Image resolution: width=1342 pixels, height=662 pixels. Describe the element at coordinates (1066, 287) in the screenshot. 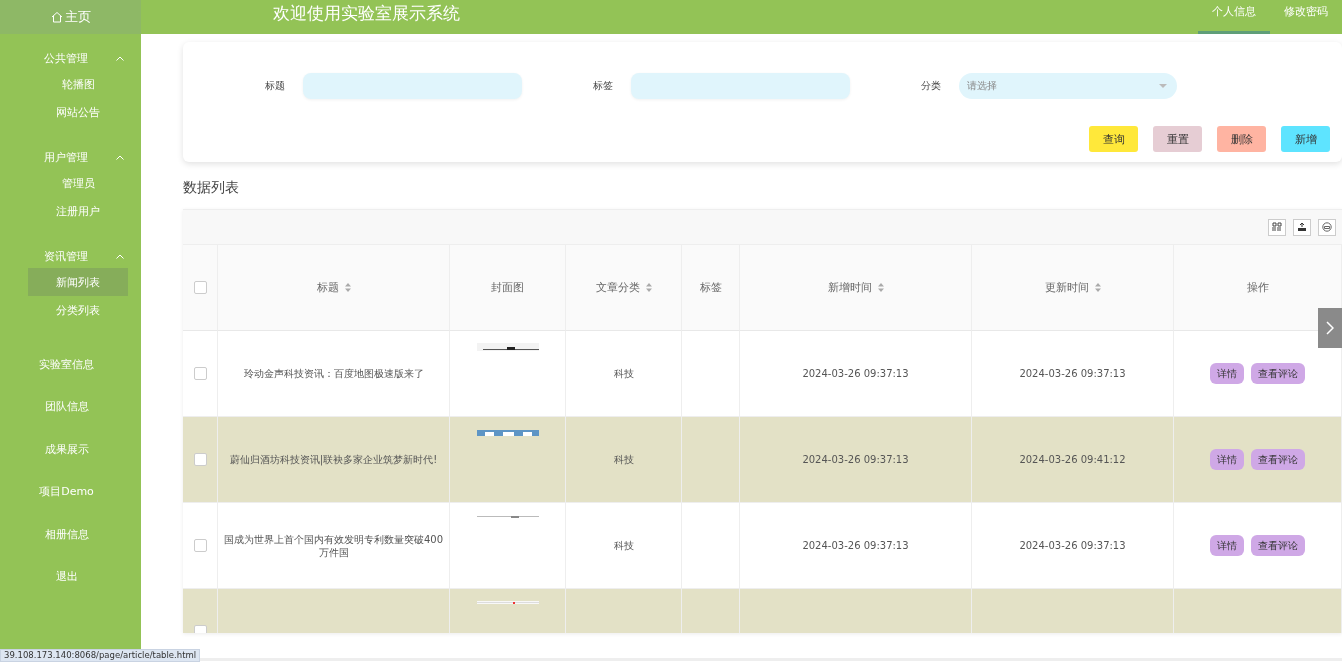

I see `column-header: 更新时间` at that location.